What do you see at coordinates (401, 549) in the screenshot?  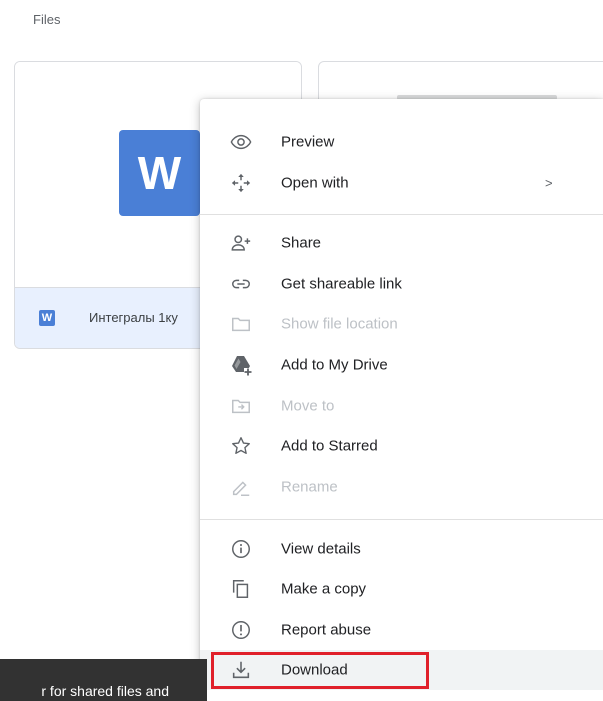 I see `menu-item-view-details: View details` at bounding box center [401, 549].